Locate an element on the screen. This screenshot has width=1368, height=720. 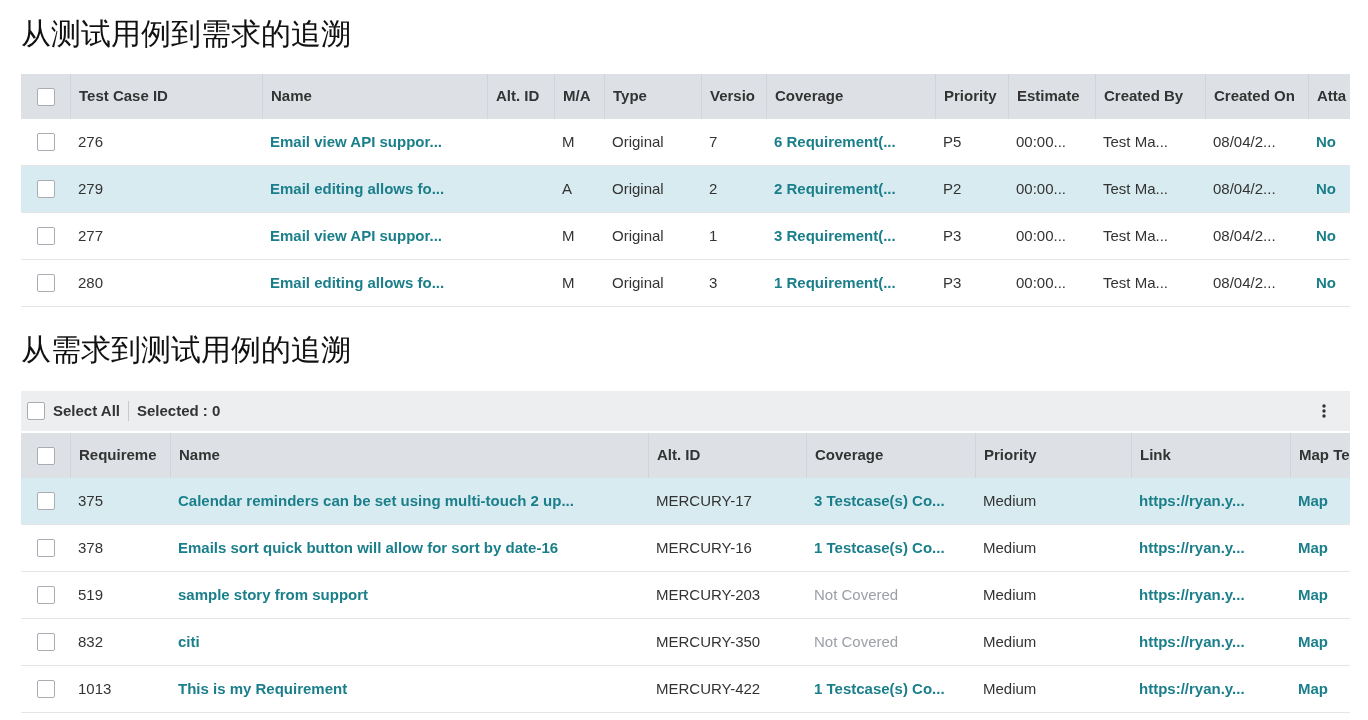
table-cell: 832 is located at coordinates (91, 641).